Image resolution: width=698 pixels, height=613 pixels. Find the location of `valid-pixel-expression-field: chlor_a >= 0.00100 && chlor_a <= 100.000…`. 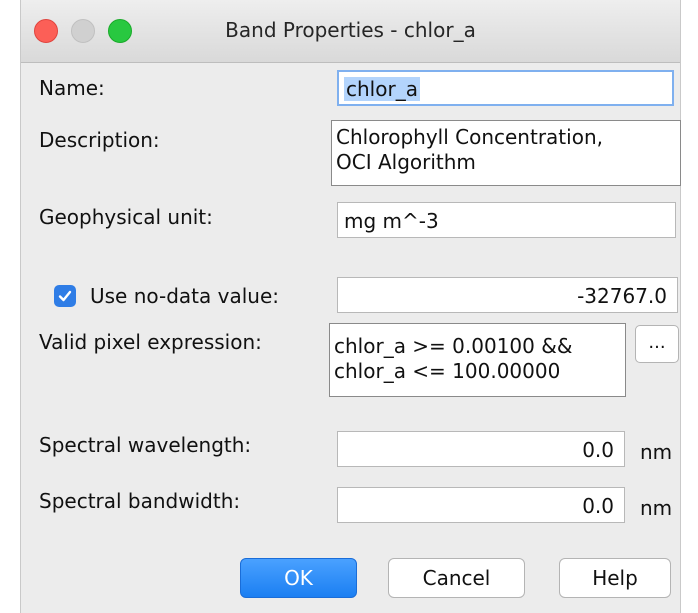

valid-pixel-expression-field: chlor_a >= 0.00100 && chlor_a <= 100.000… is located at coordinates (477, 360).